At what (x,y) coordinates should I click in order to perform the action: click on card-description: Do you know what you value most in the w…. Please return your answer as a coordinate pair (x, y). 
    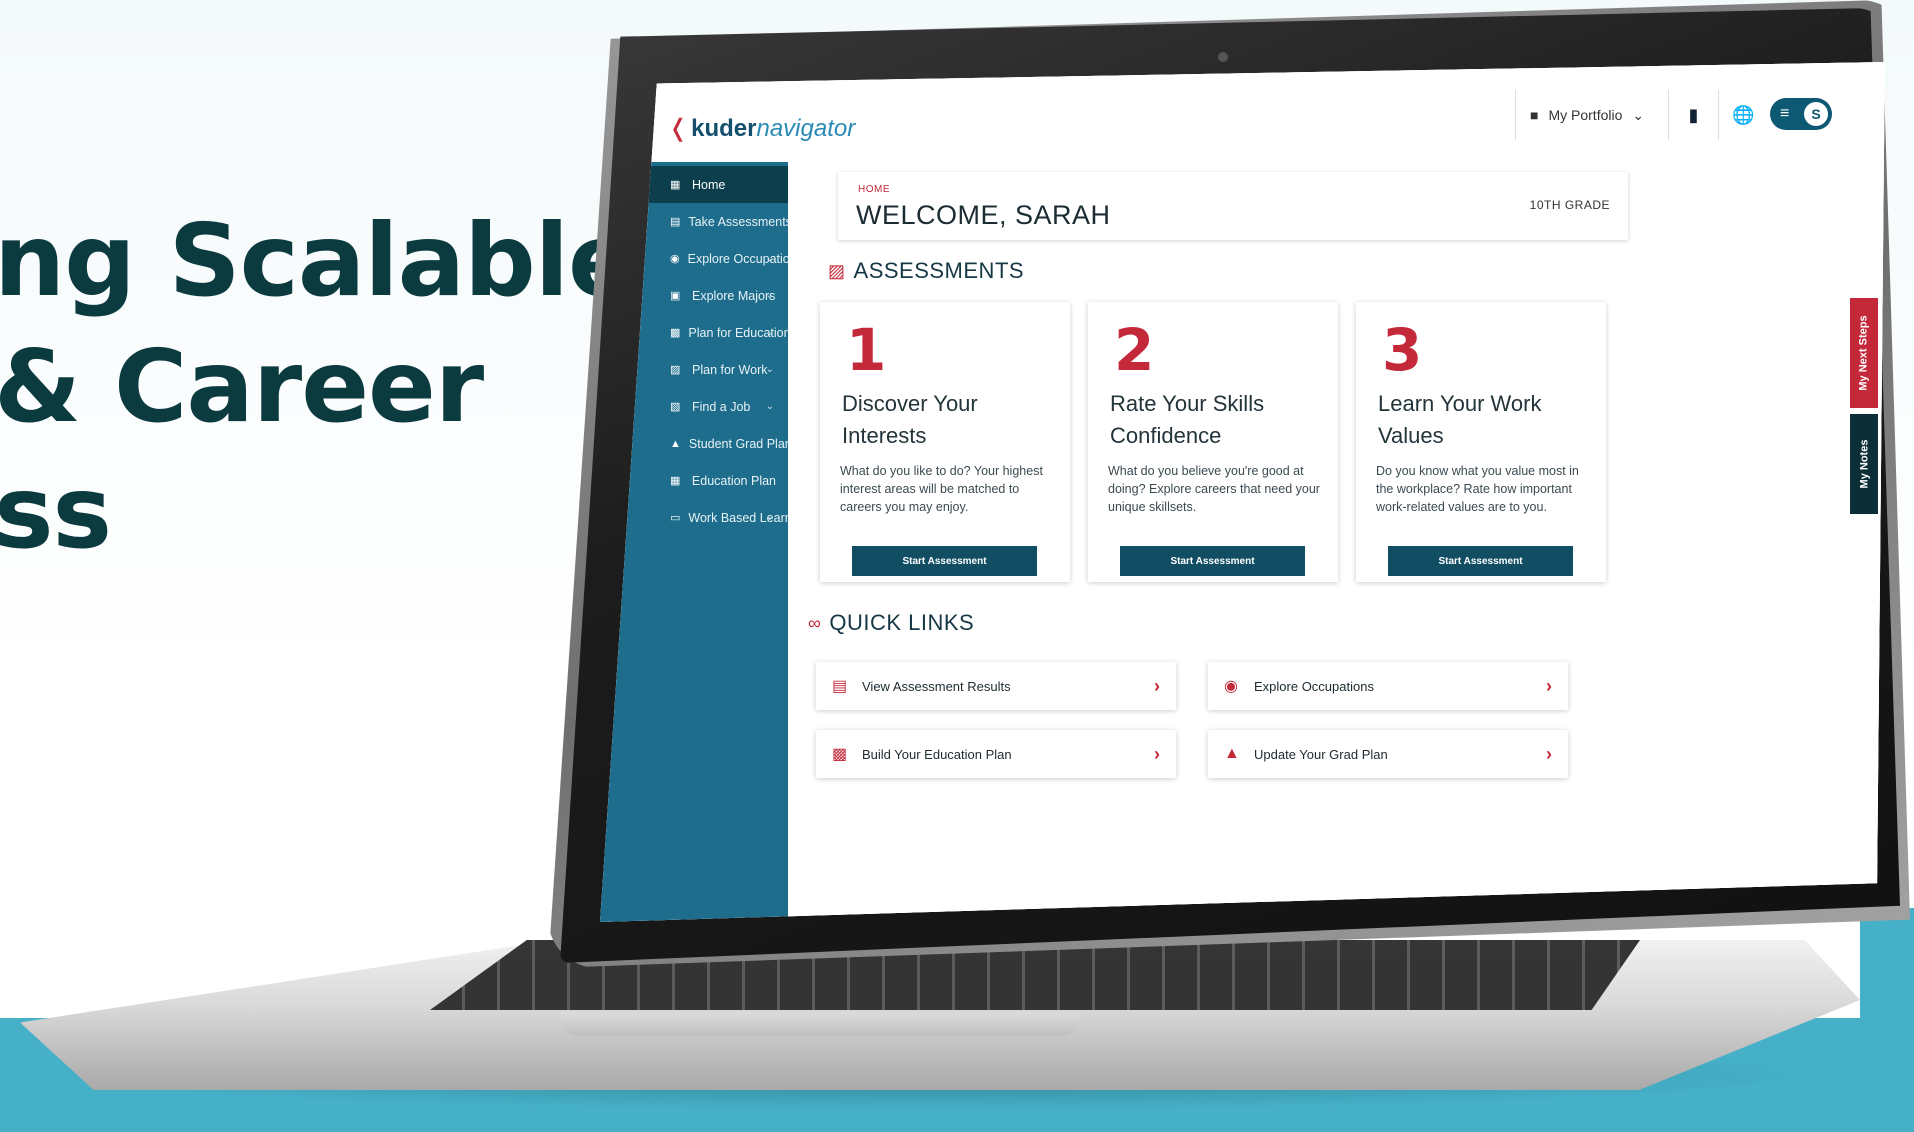
    Looking at the image, I should click on (1477, 489).